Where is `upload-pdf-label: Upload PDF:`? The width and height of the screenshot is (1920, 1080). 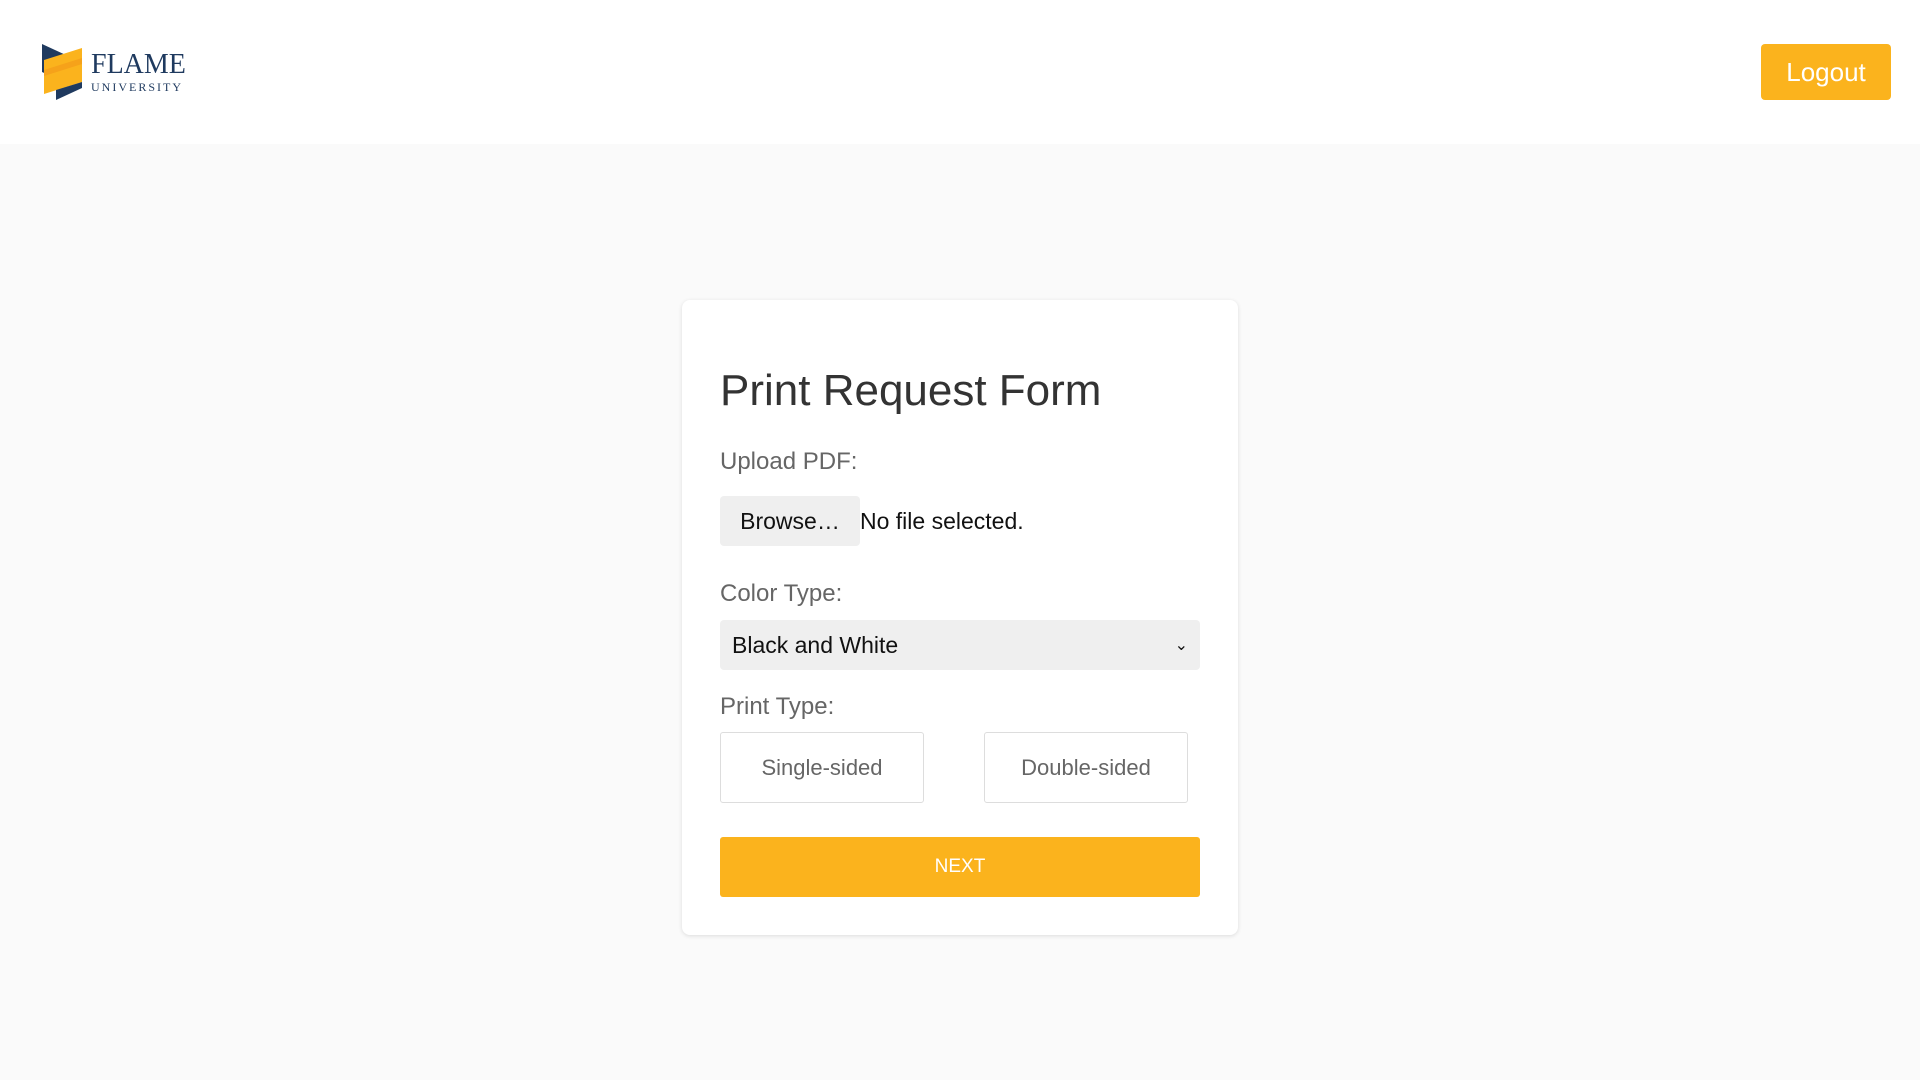 upload-pdf-label: Upload PDF: is located at coordinates (789, 461).